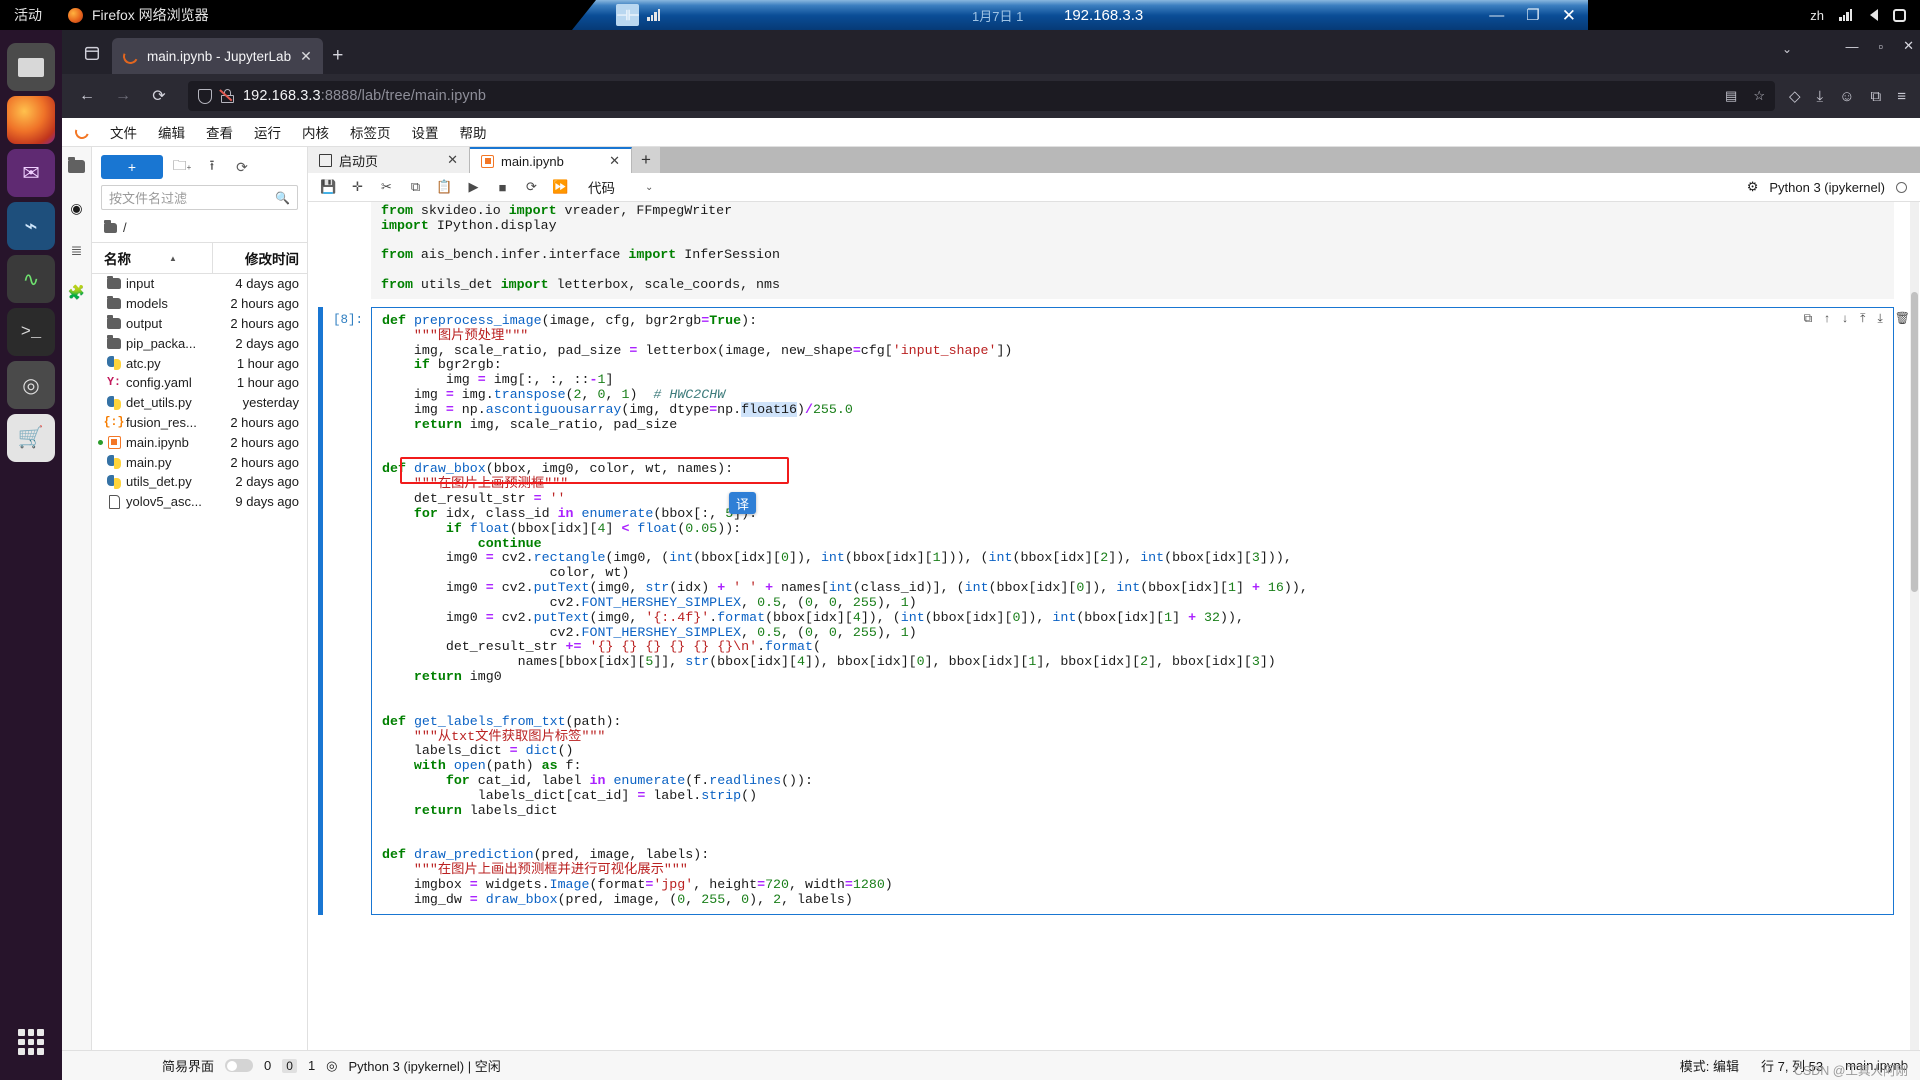  What do you see at coordinates (92, 53) in the screenshot?
I see `firefox-sidebar-button` at bounding box center [92, 53].